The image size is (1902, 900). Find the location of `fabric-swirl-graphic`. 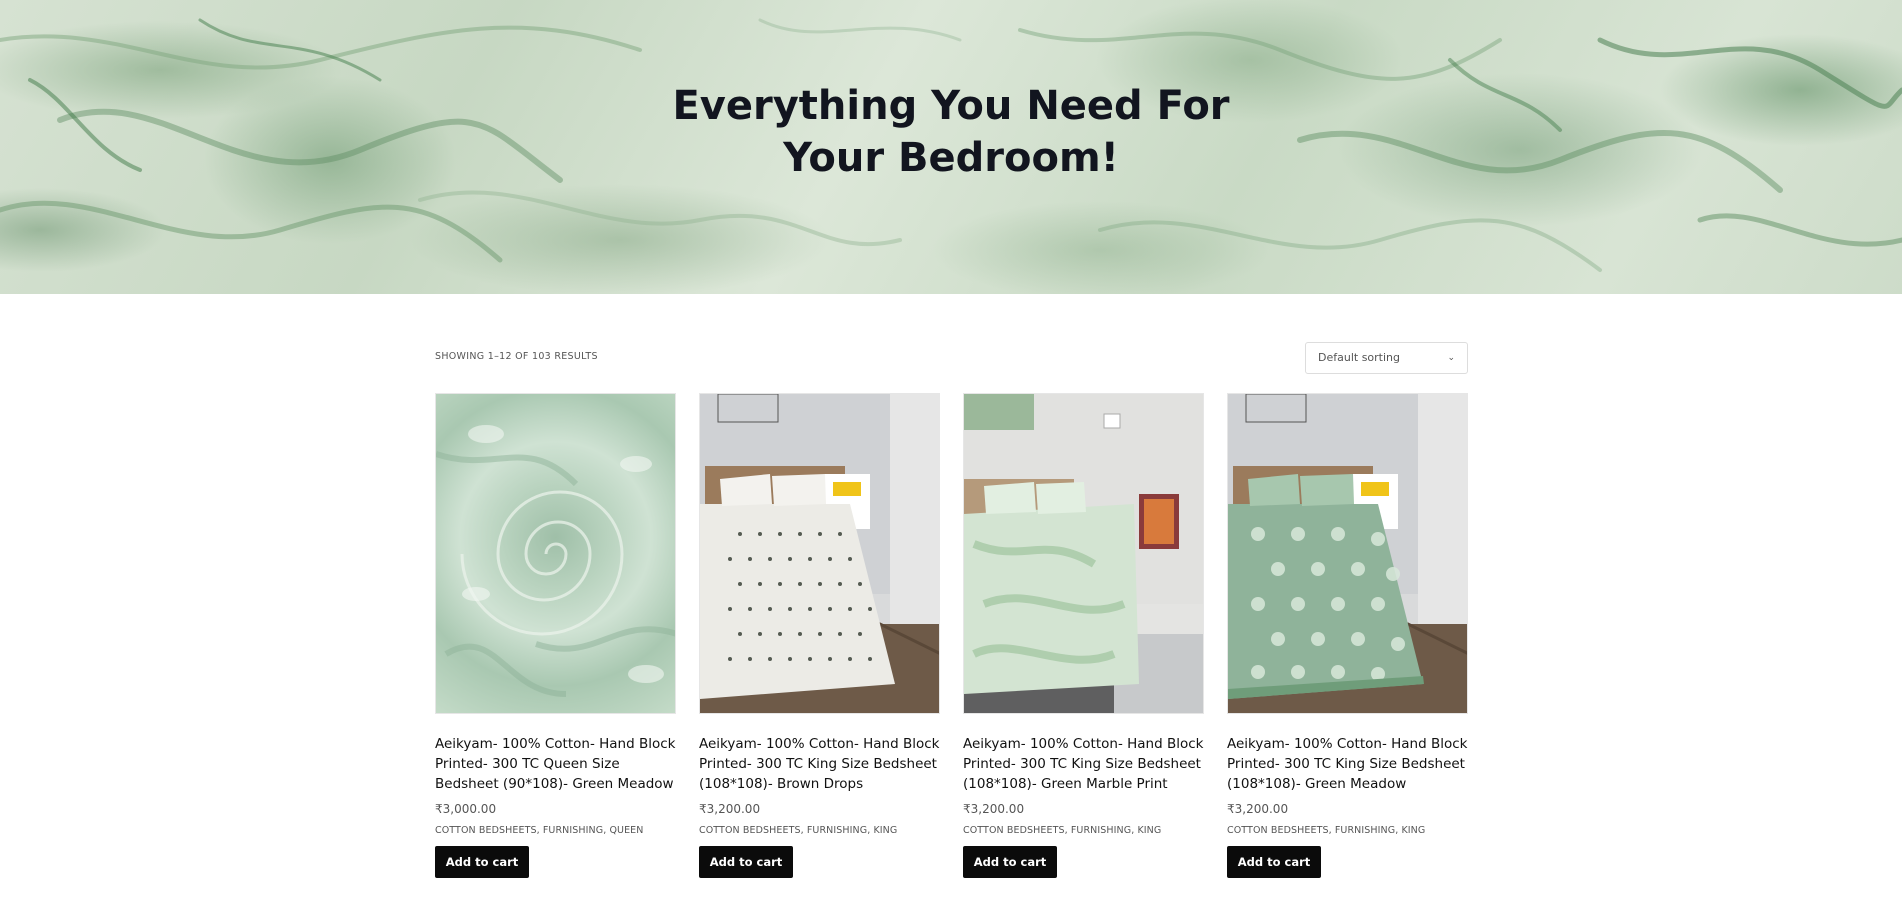

fabric-swirl-graphic is located at coordinates (555, 561).